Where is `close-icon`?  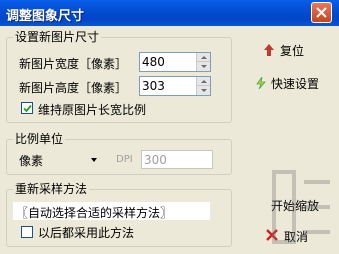
close-icon is located at coordinates (321, 12).